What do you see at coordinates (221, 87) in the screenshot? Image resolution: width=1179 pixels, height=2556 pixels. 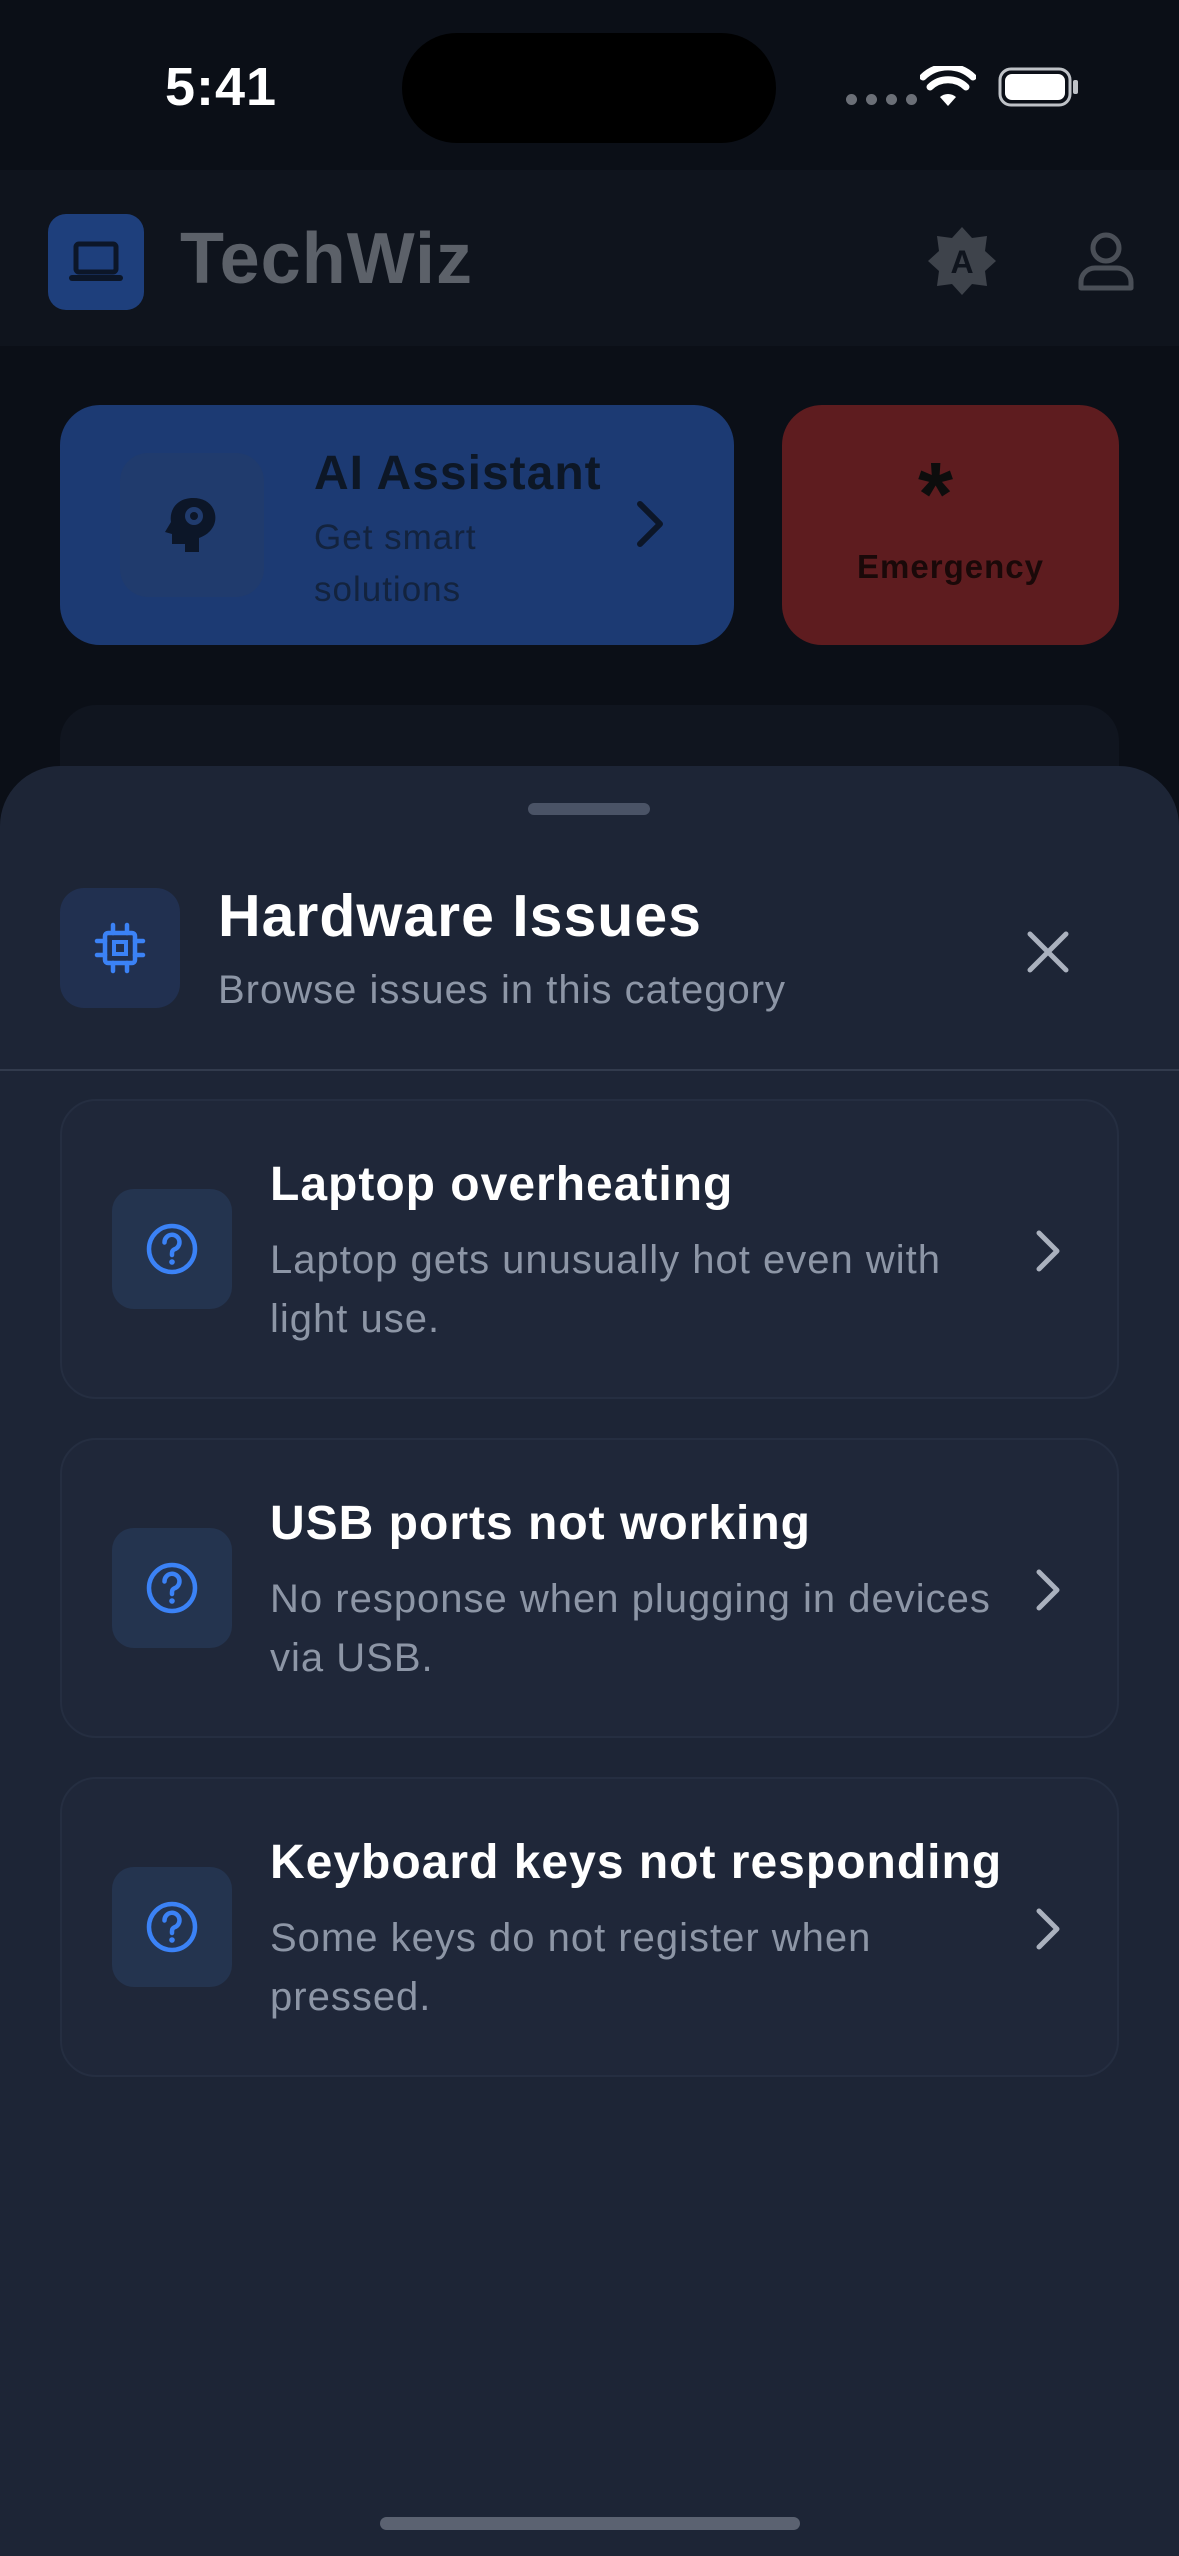 I see `status-time: 5:41` at bounding box center [221, 87].